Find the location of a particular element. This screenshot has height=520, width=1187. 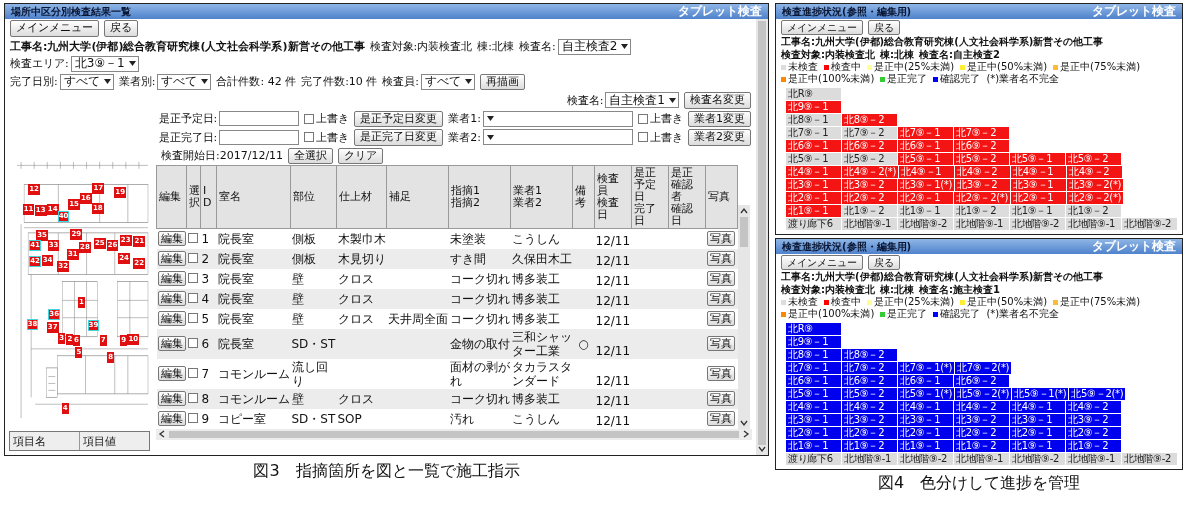

area-cell: 北2⑨－2(*) is located at coordinates (982, 198).